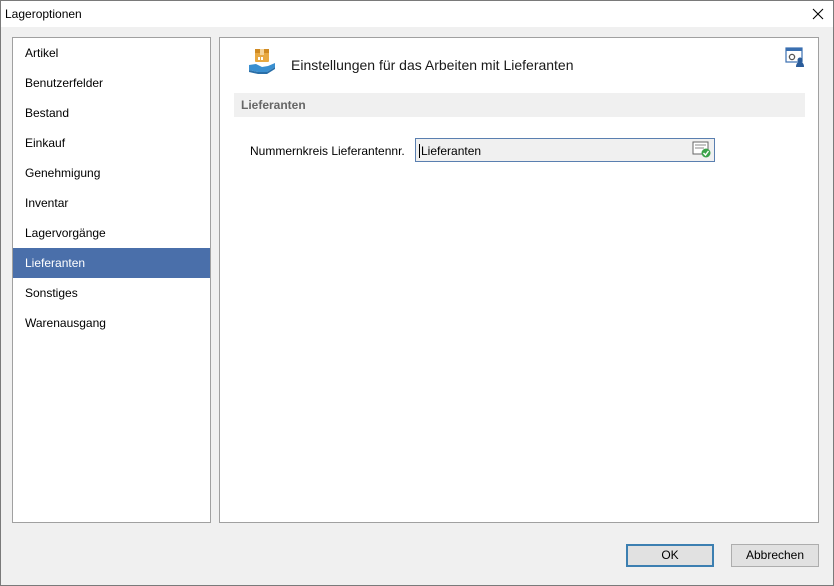 The height and width of the screenshot is (586, 834). What do you see at coordinates (45, 143) in the screenshot?
I see `nav-item-label: Einkauf` at bounding box center [45, 143].